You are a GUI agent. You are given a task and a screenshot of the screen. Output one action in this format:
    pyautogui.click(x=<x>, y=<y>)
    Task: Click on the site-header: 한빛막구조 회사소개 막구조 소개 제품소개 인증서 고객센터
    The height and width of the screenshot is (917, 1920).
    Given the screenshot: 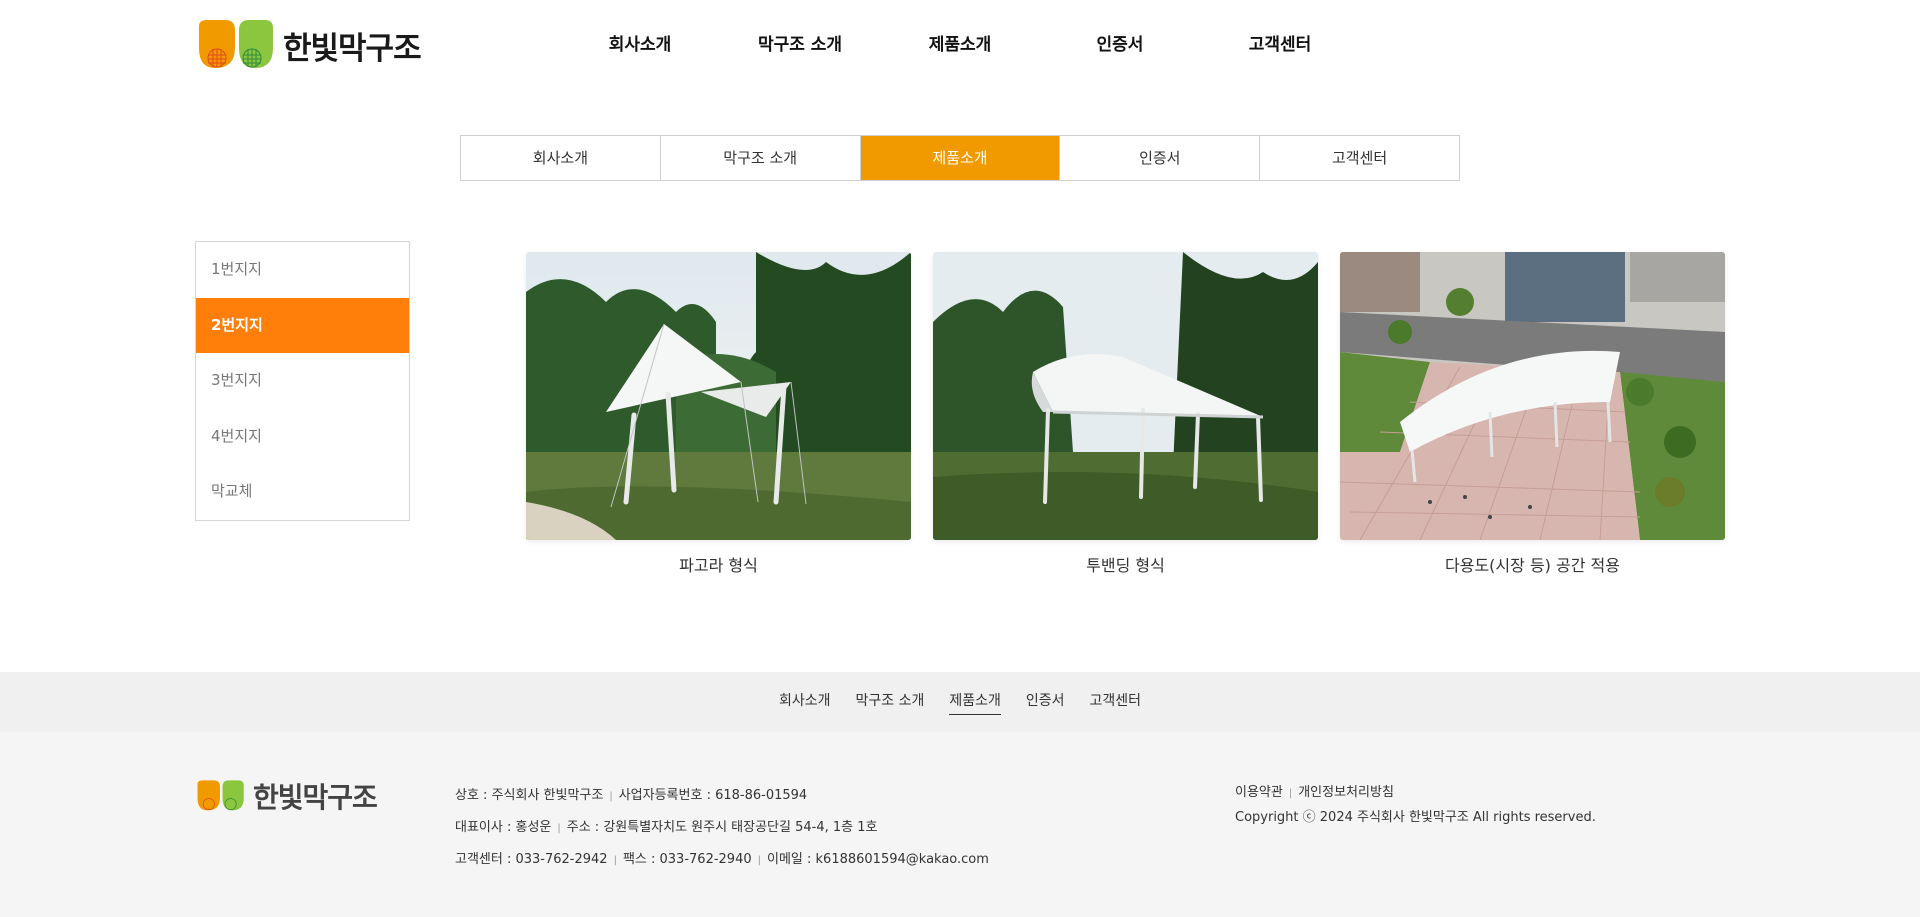 What is the action you would take?
    pyautogui.click(x=960, y=45)
    